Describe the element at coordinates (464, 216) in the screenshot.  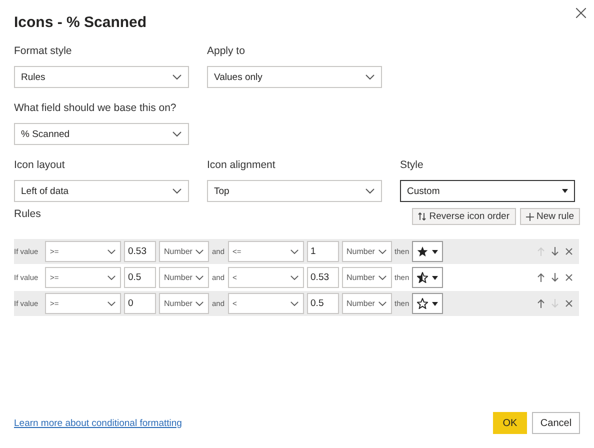
I see `reverse-order-button: Reverse icon order` at that location.